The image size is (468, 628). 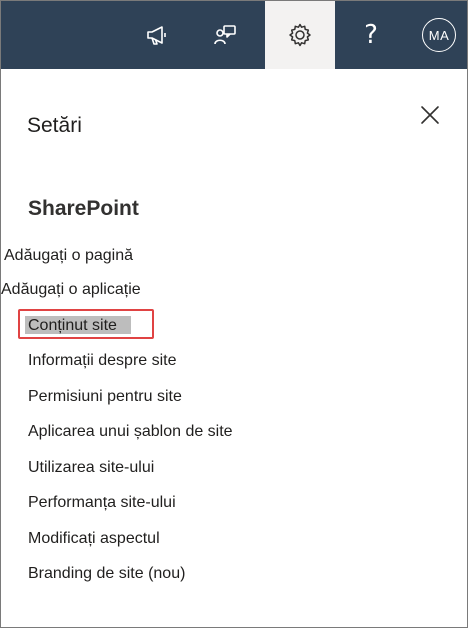 What do you see at coordinates (71, 290) in the screenshot?
I see `menu-item-add-app: Adăugați o aplicație` at bounding box center [71, 290].